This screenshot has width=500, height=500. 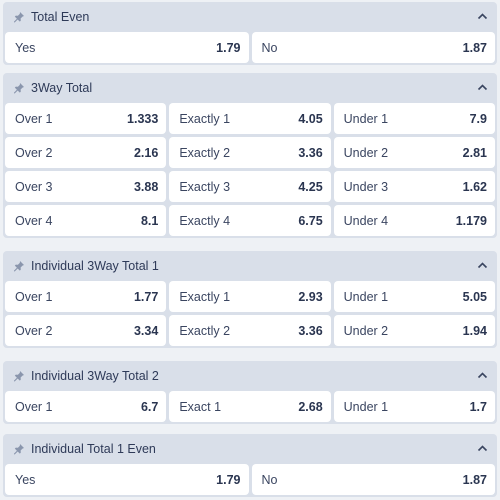 What do you see at coordinates (34, 220) in the screenshot?
I see `outcome-label: Over 4` at bounding box center [34, 220].